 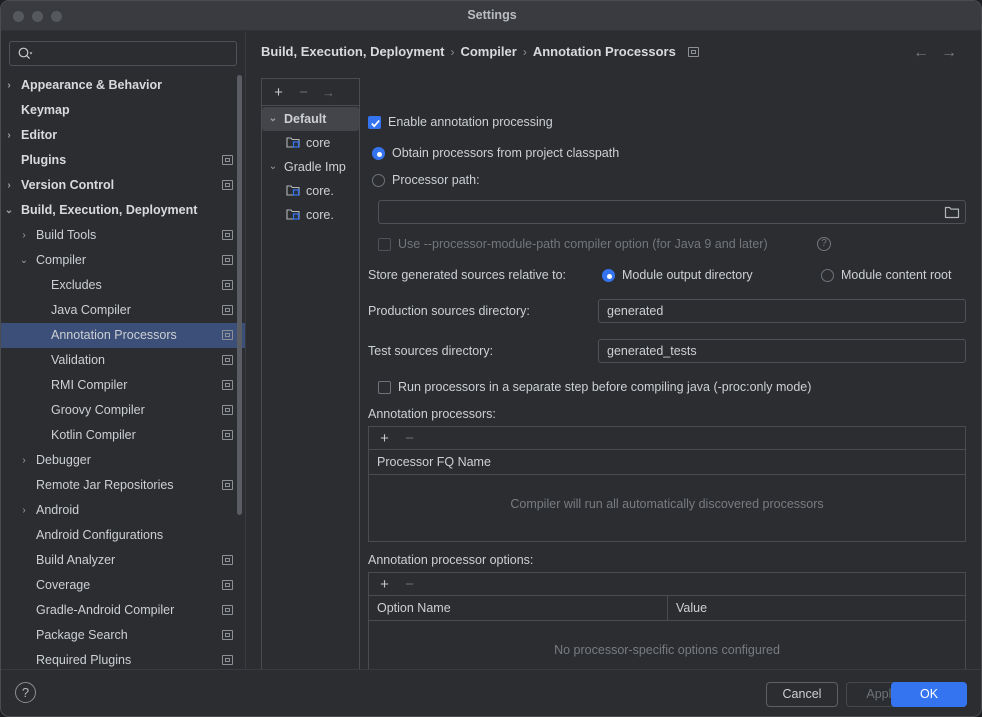 I want to click on sidebar-item-label: Java Compiler, so click(x=91, y=310).